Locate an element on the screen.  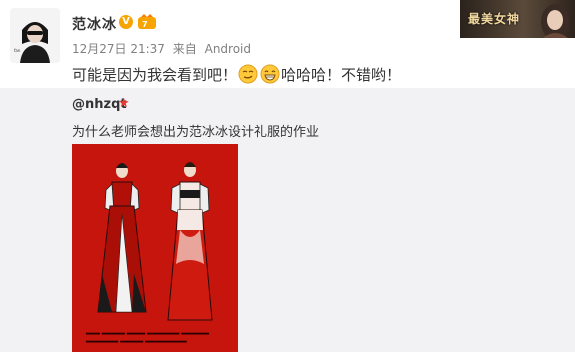
vip-level-icon: 7 is located at coordinates (147, 22).